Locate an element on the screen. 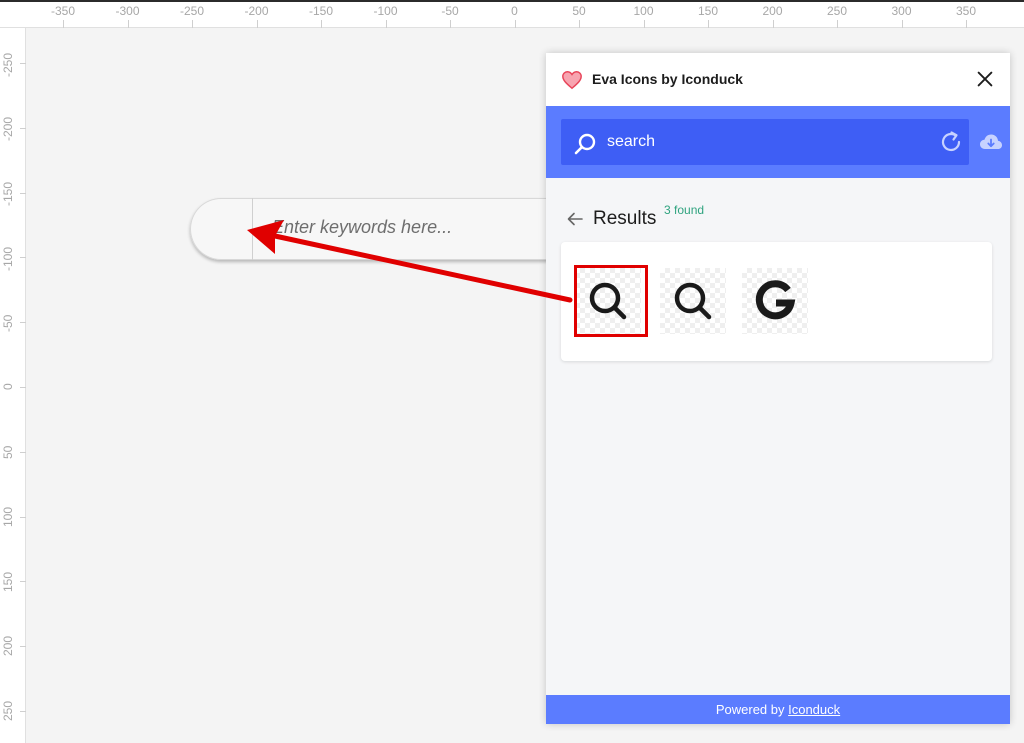 This screenshot has height=743, width=1024. plugin-footer: Powered by Iconduck is located at coordinates (778, 709).